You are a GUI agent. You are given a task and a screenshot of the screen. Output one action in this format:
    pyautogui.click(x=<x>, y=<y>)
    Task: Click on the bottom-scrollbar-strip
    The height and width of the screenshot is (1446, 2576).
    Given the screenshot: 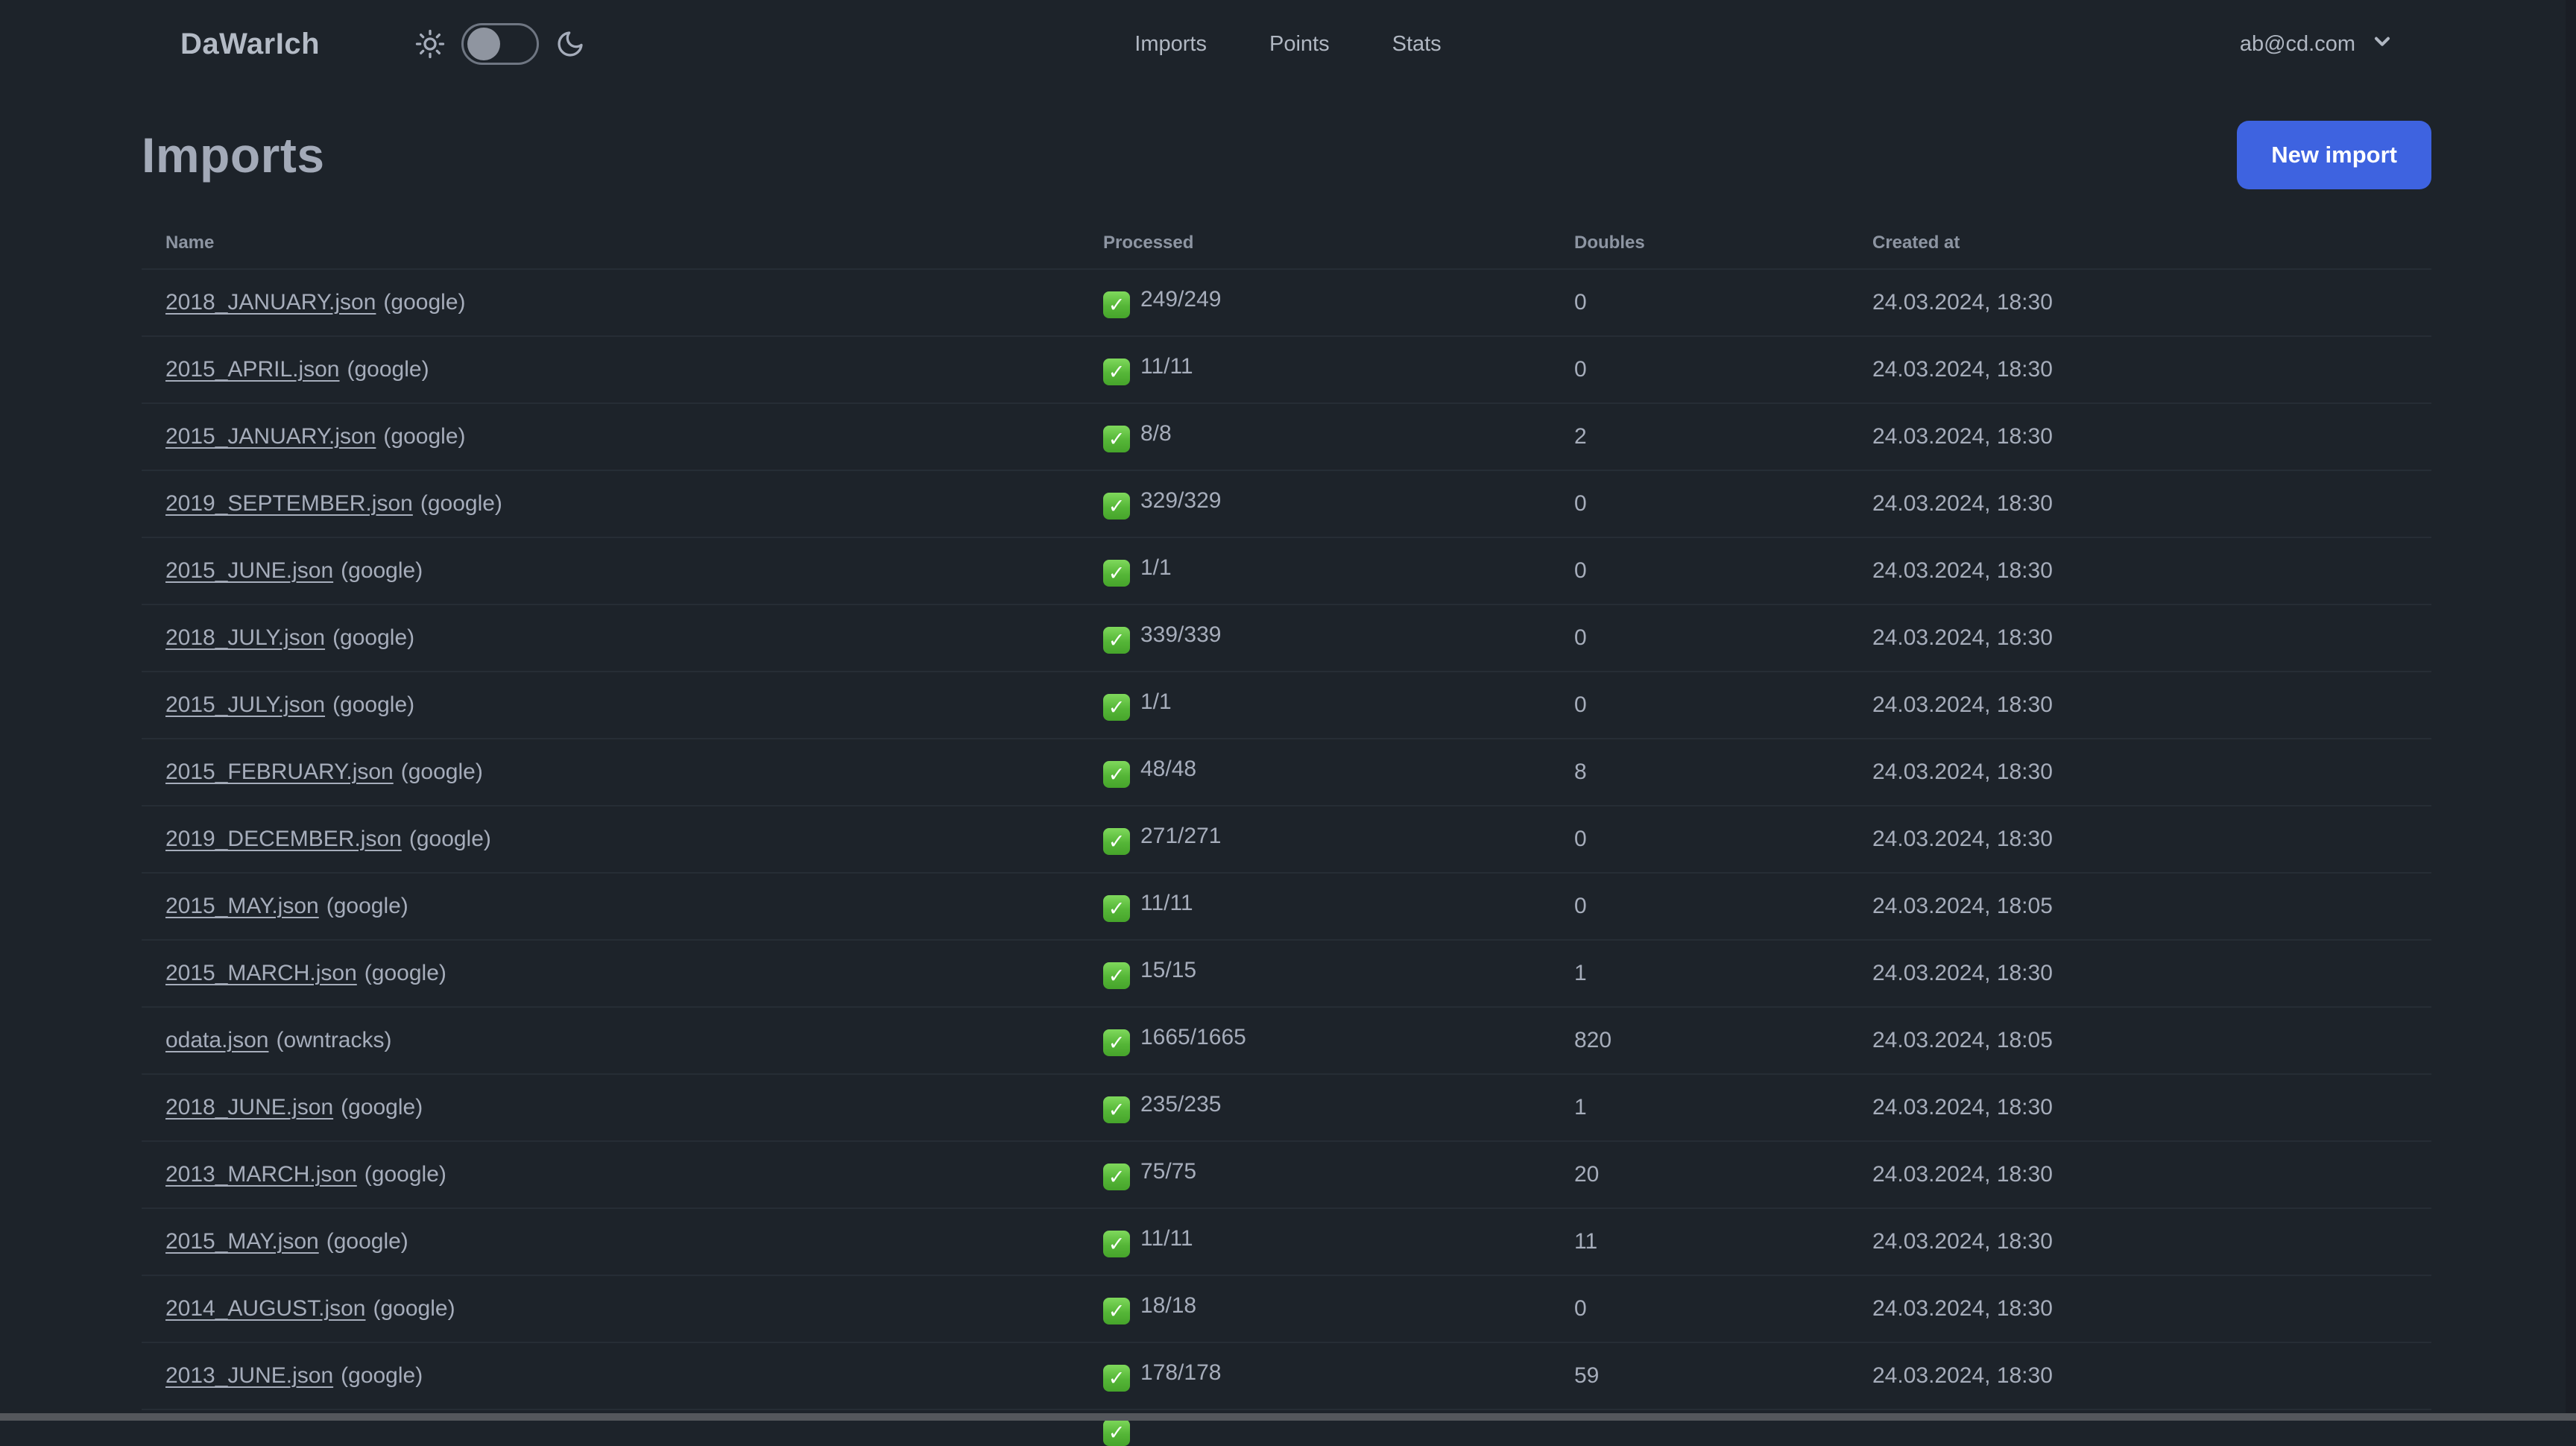 What is the action you would take?
    pyautogui.click(x=1288, y=1417)
    